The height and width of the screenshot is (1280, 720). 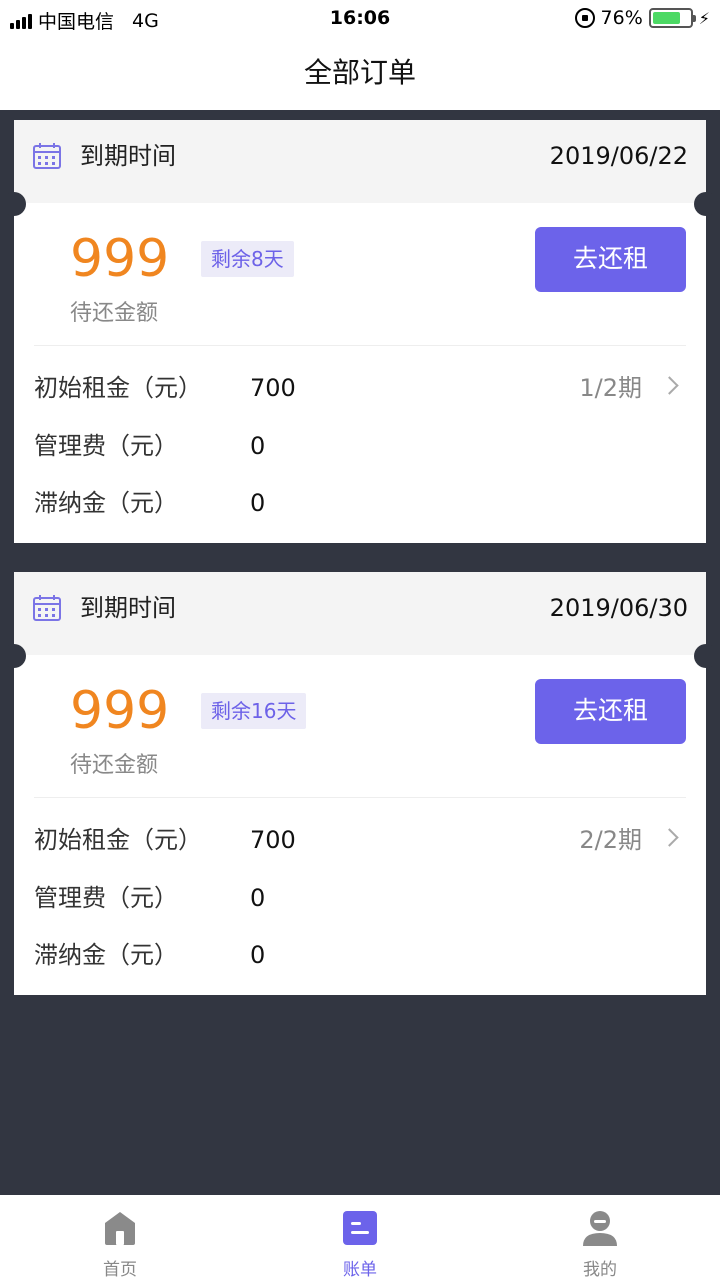 I want to click on battery-icon, so click(x=672, y=18).